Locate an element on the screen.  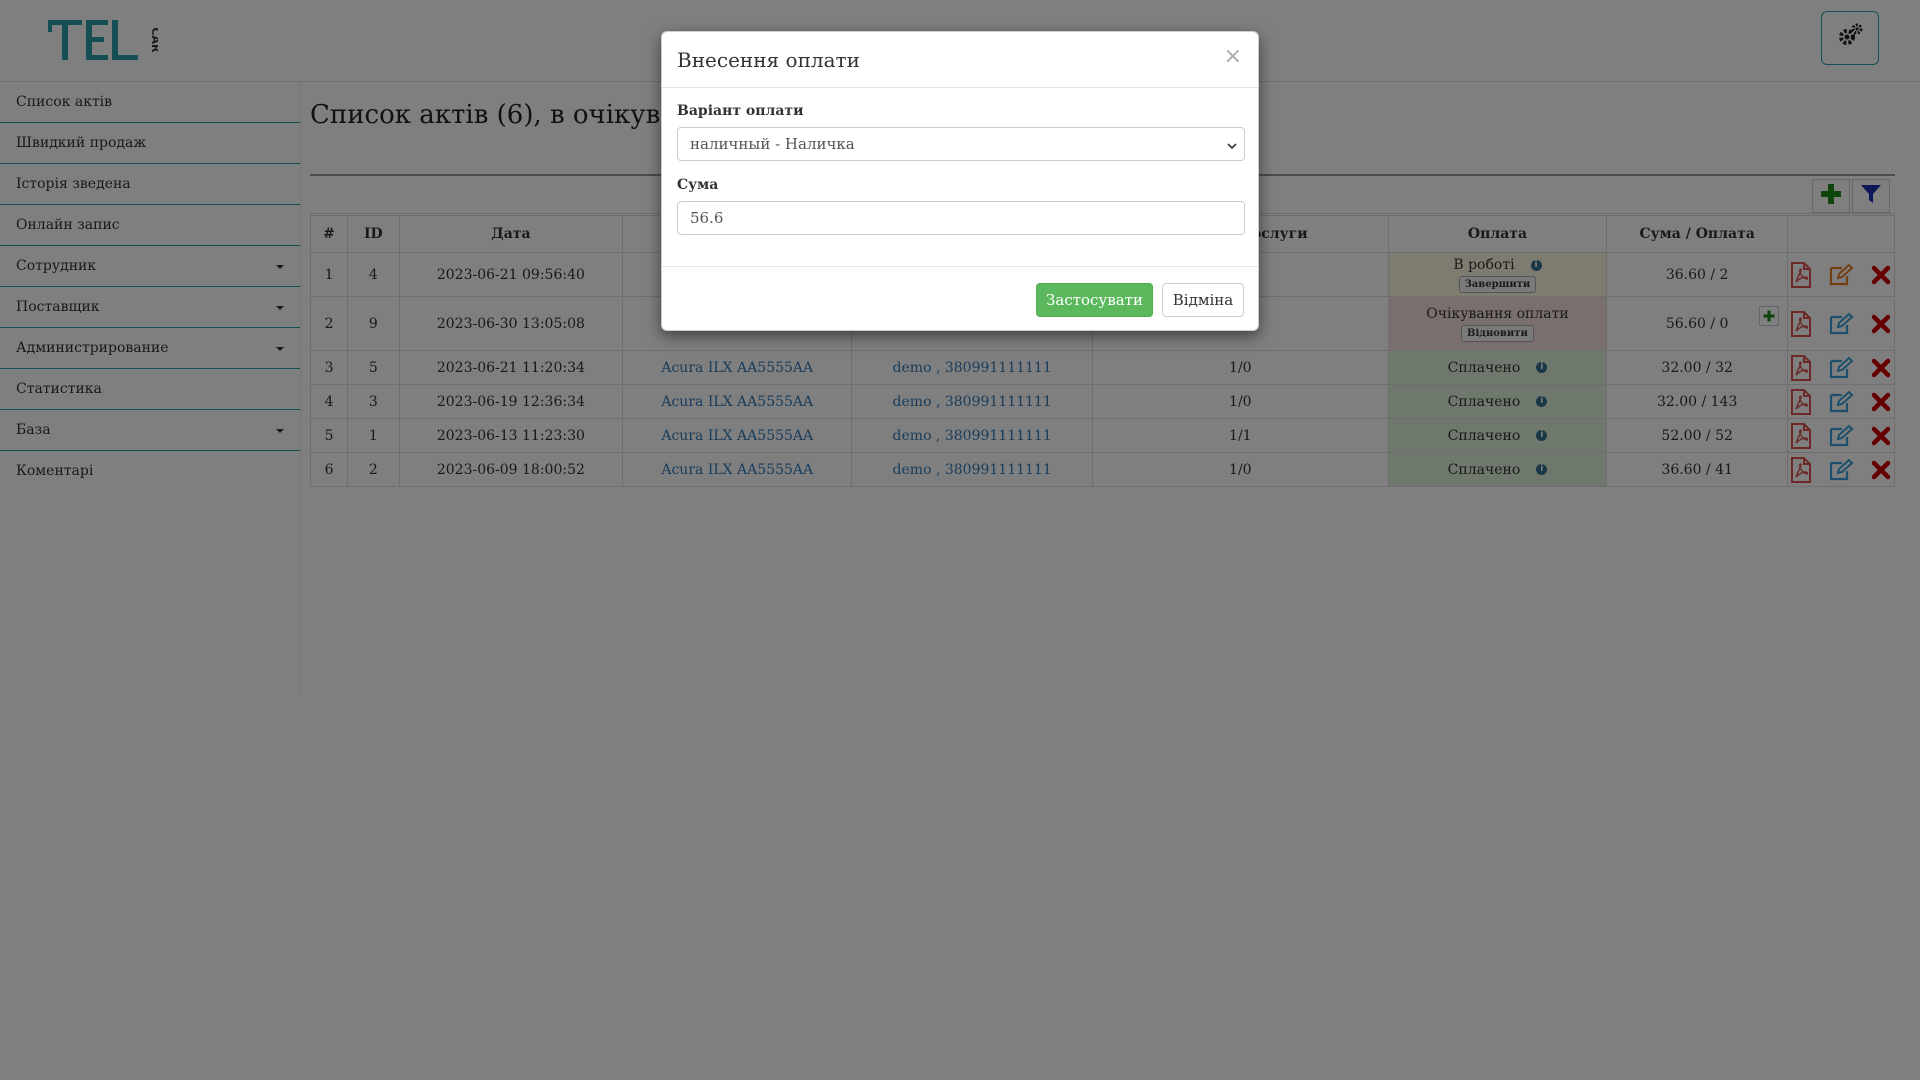
modal-header: Внесення оплати × is located at coordinates (960, 60).